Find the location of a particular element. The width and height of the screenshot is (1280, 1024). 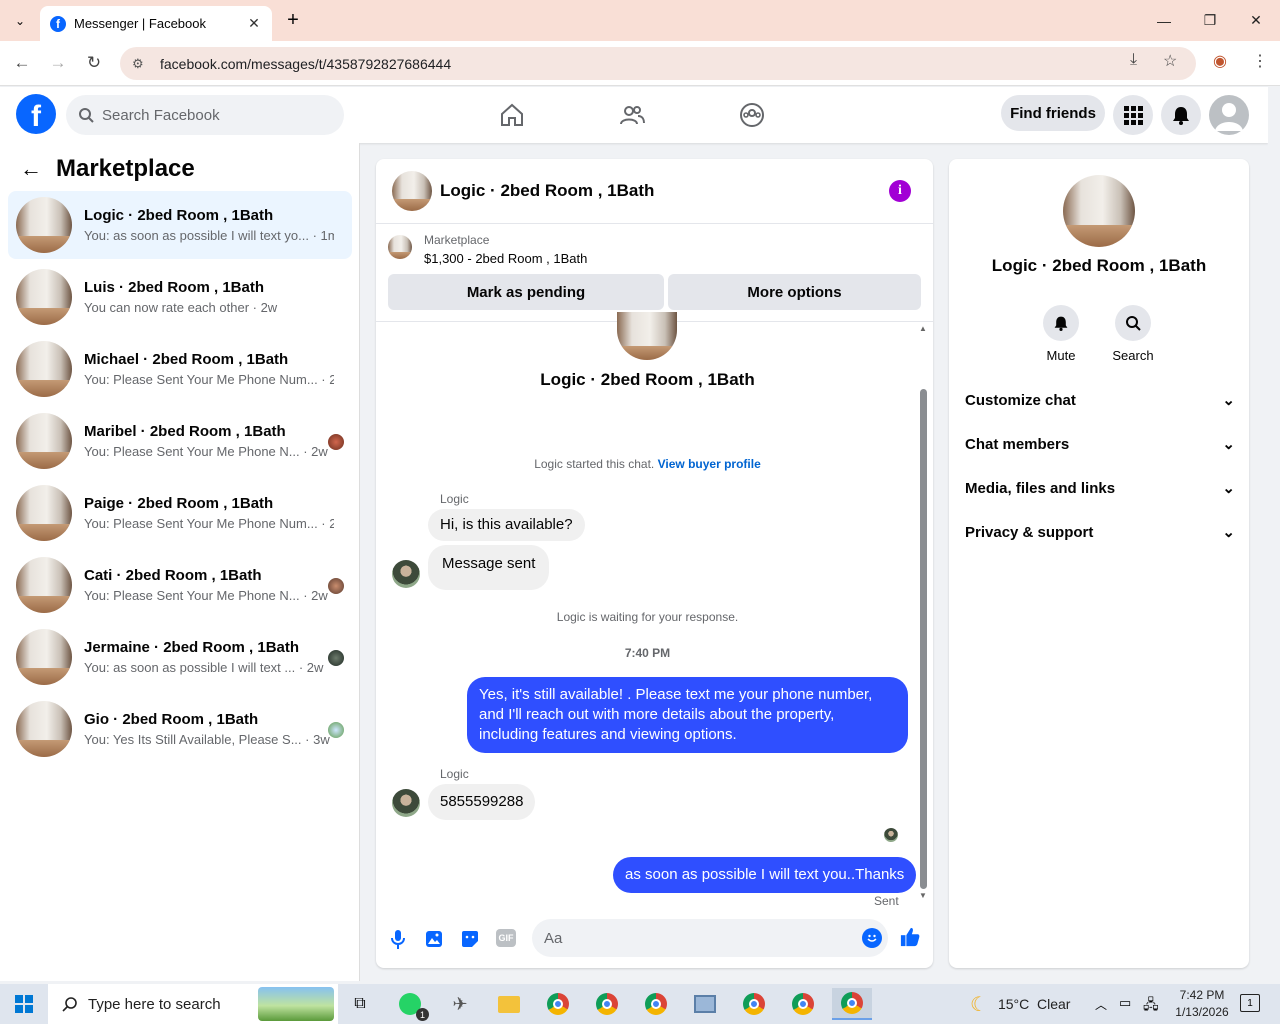

profile-icon: ◉ is located at coordinates (1220, 61).